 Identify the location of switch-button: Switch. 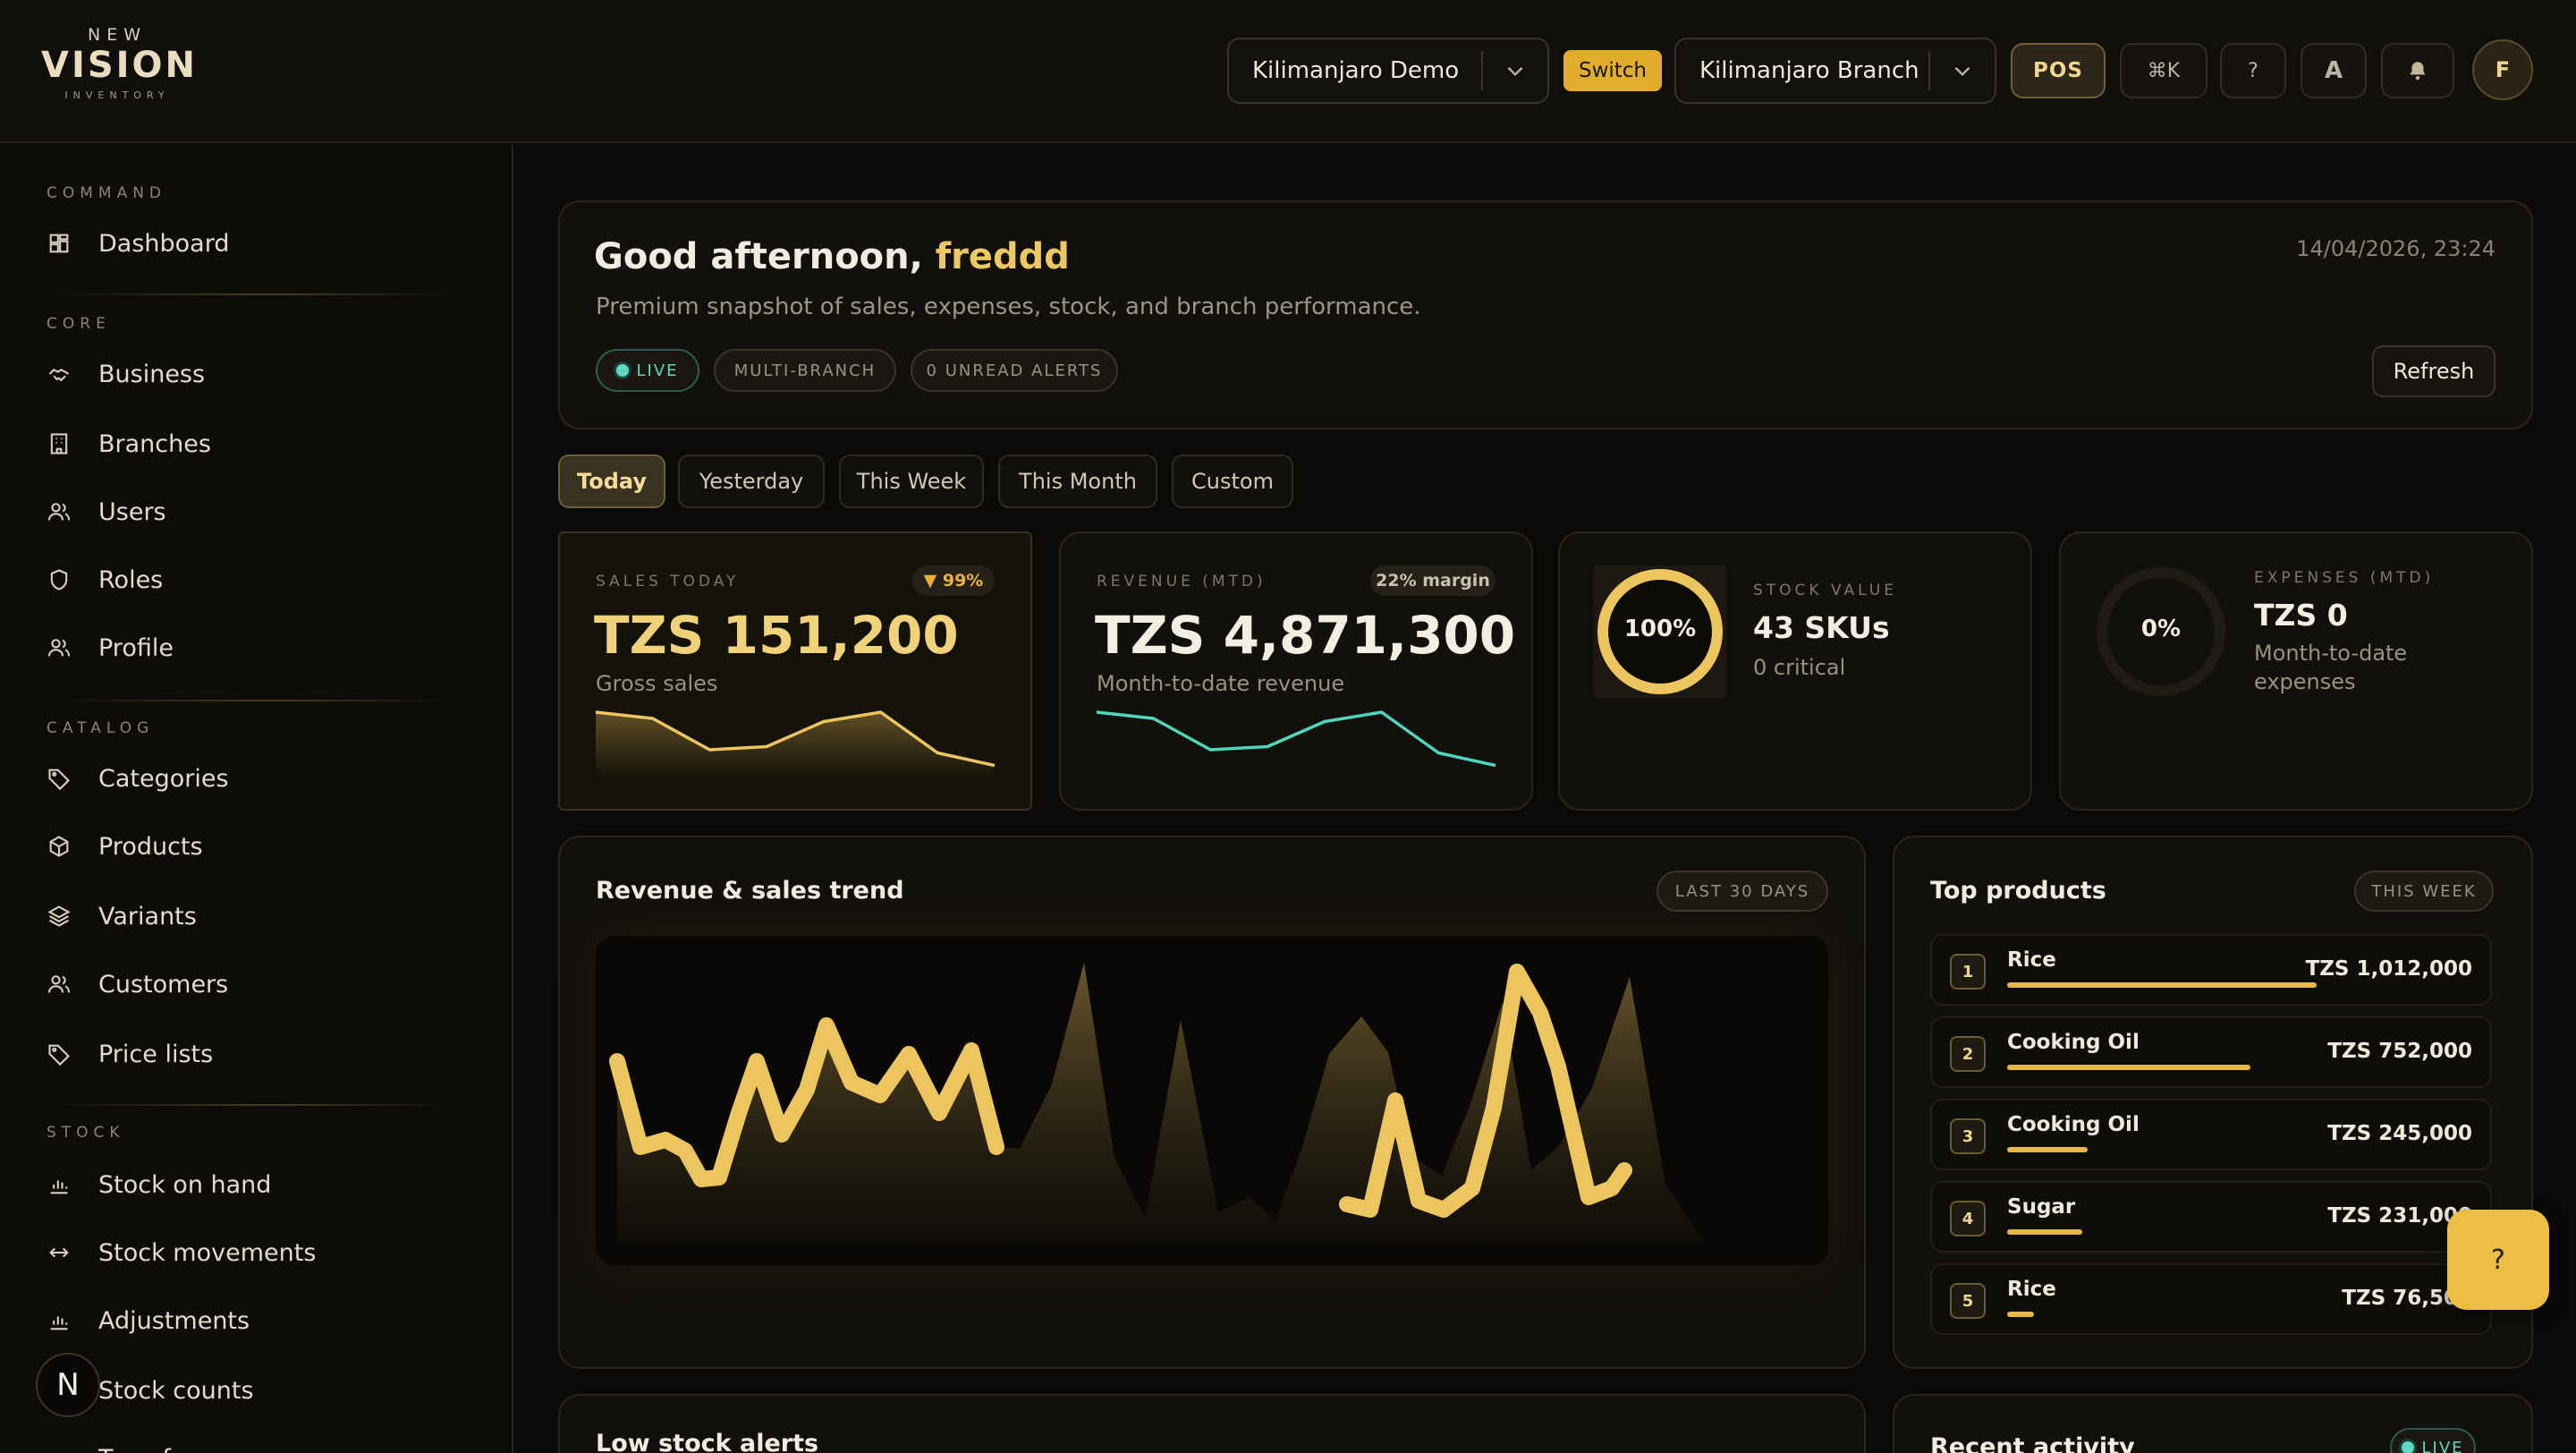
(1612, 70).